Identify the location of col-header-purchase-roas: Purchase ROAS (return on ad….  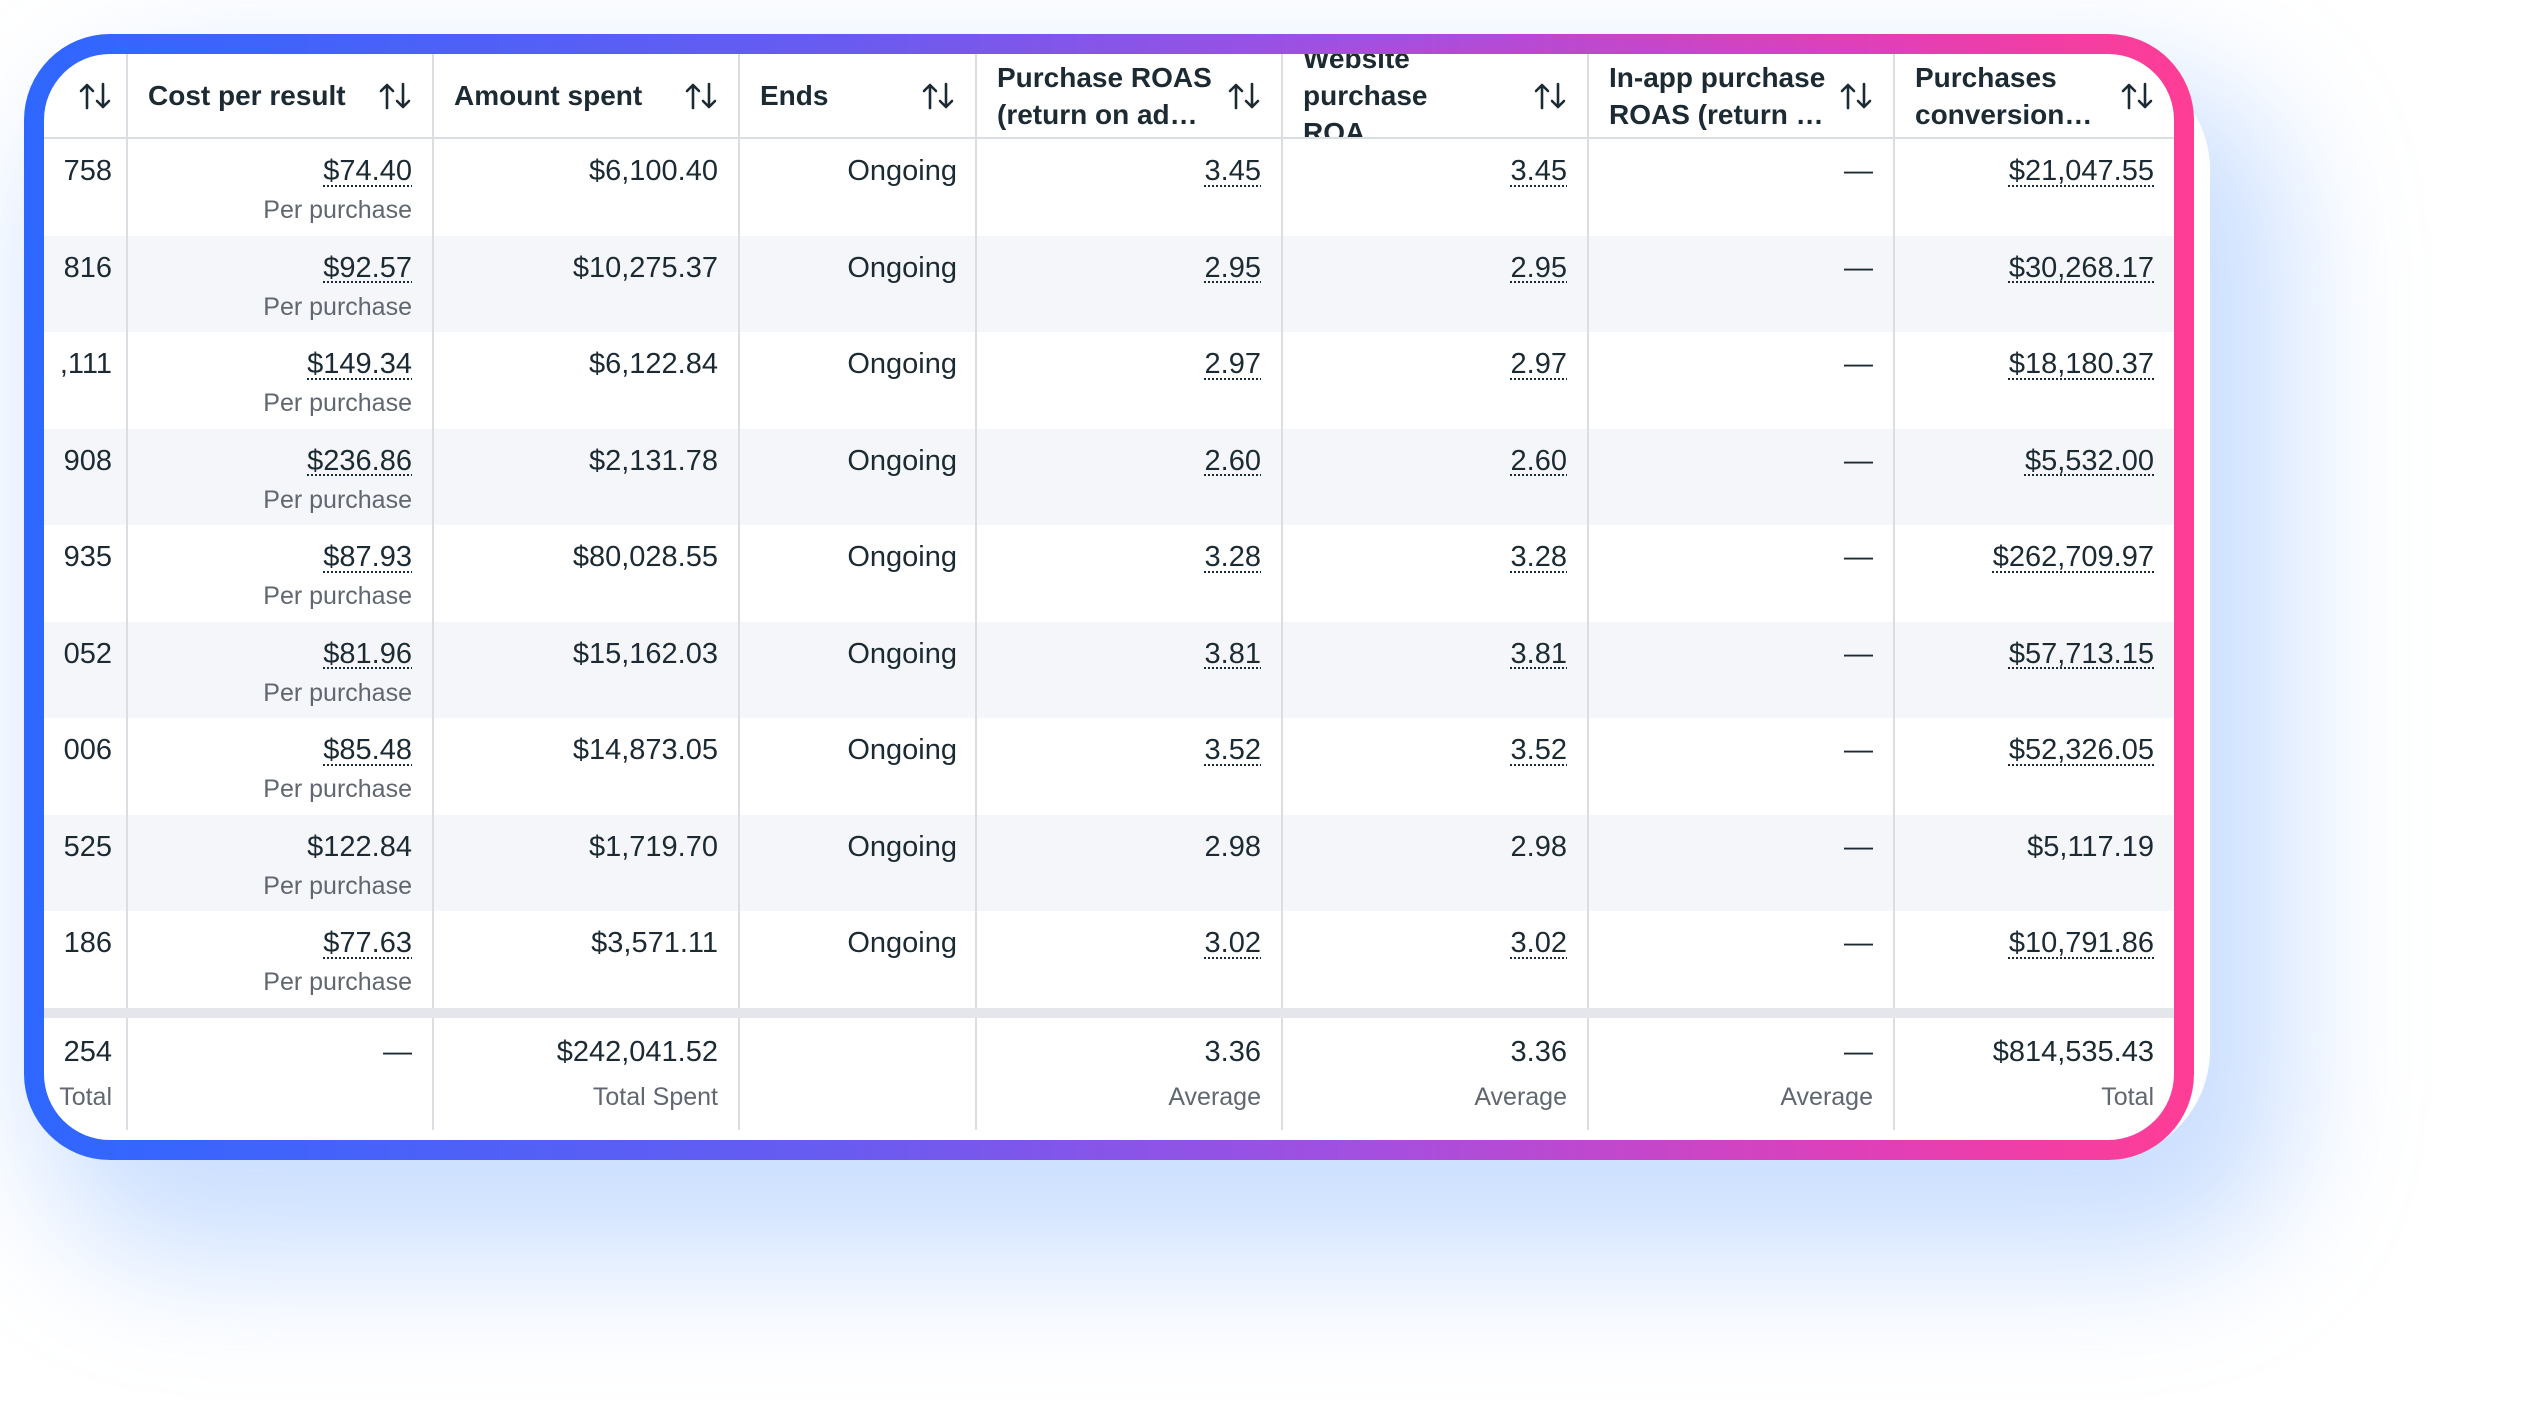
(1130, 96).